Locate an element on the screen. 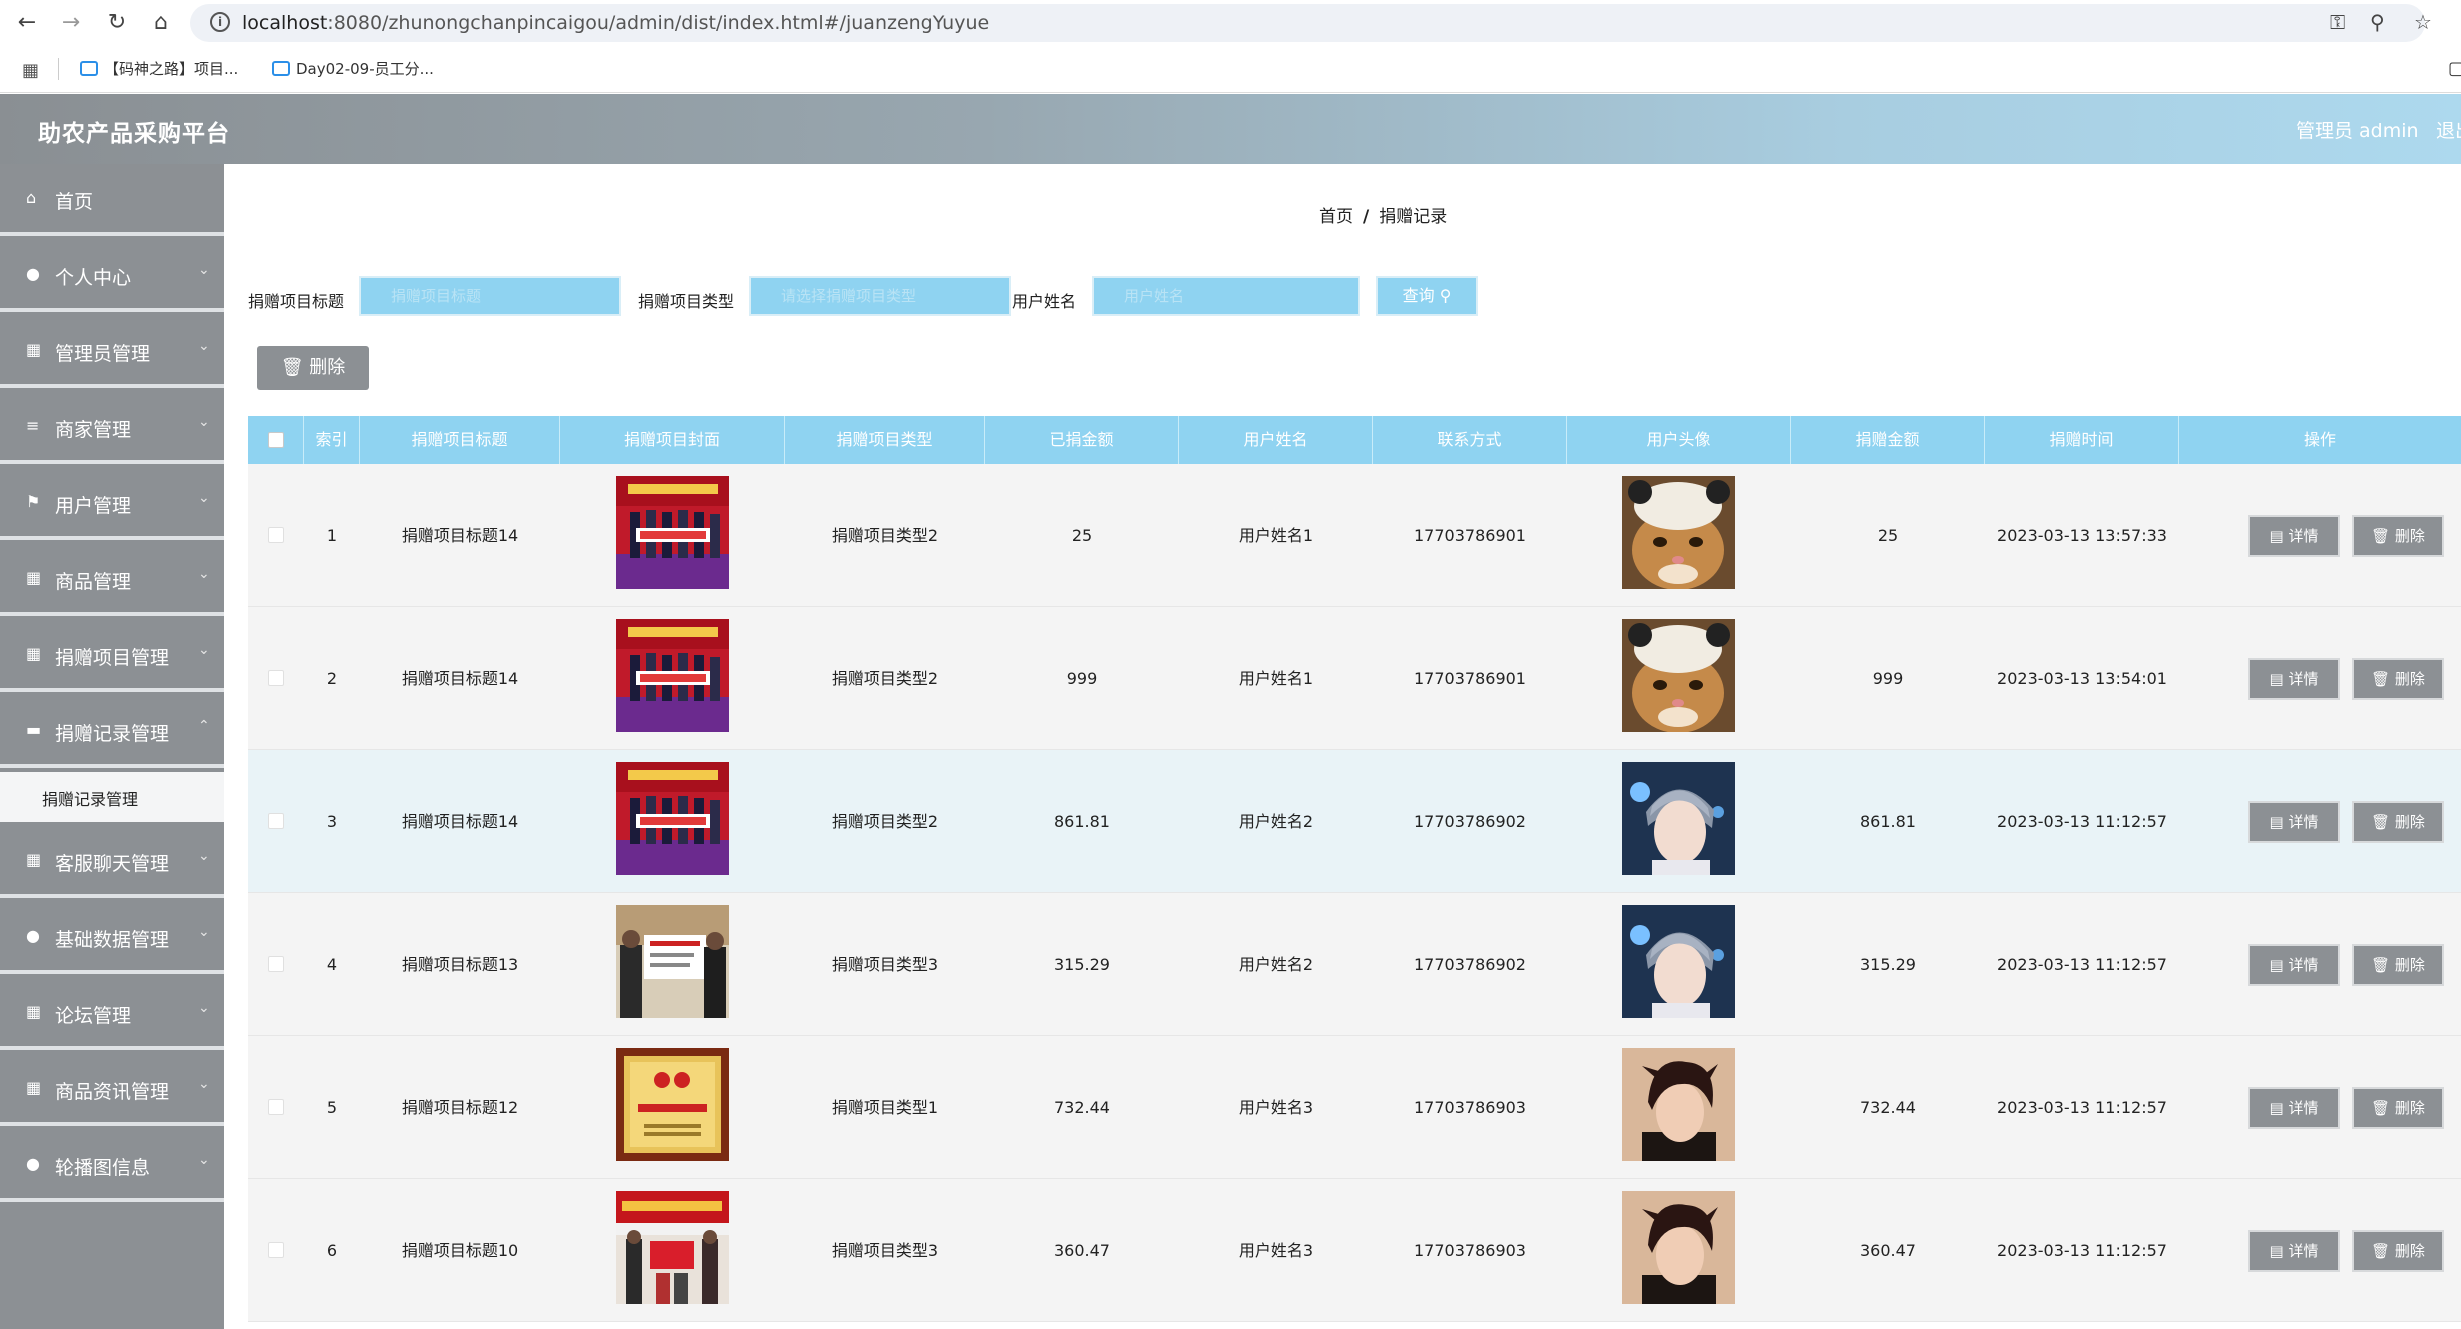 The width and height of the screenshot is (2461, 1329). apps-grid-icon: ▦ is located at coordinates (30, 70).